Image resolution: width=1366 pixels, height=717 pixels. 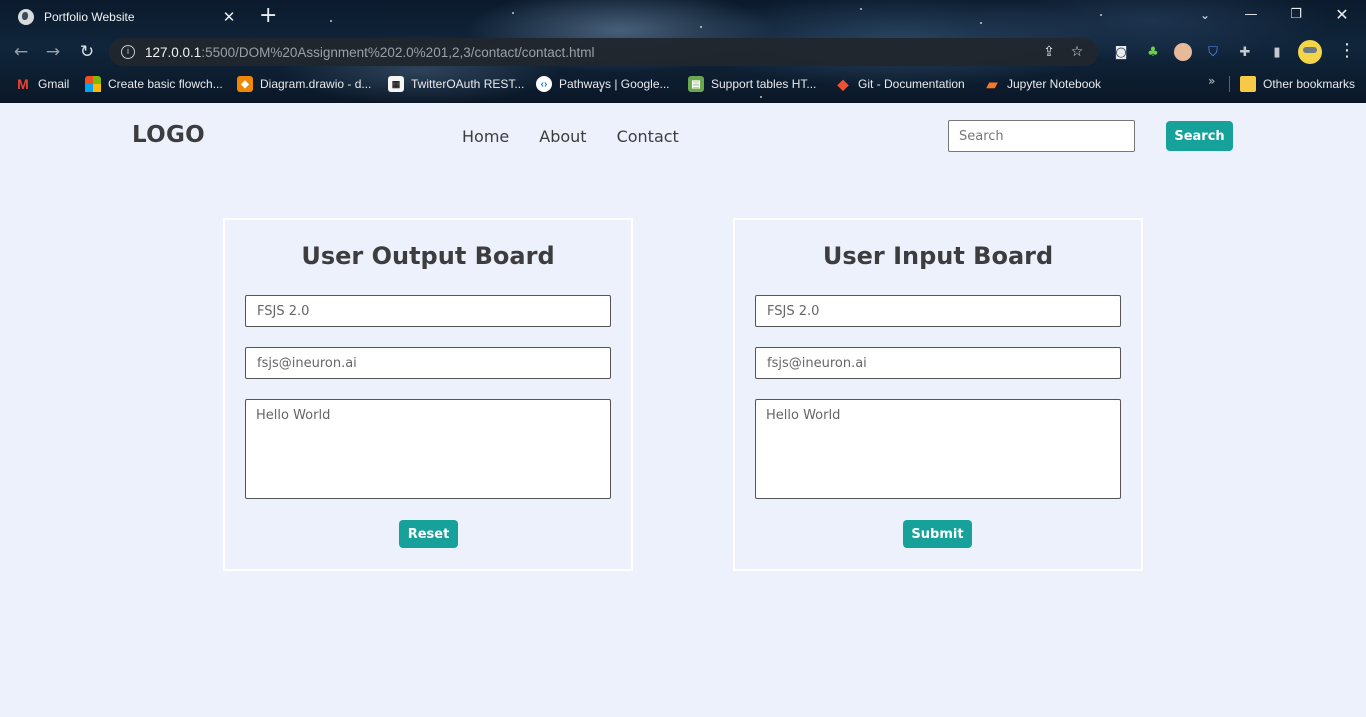 What do you see at coordinates (169, 135) in the screenshot?
I see `logo: LOGO` at bounding box center [169, 135].